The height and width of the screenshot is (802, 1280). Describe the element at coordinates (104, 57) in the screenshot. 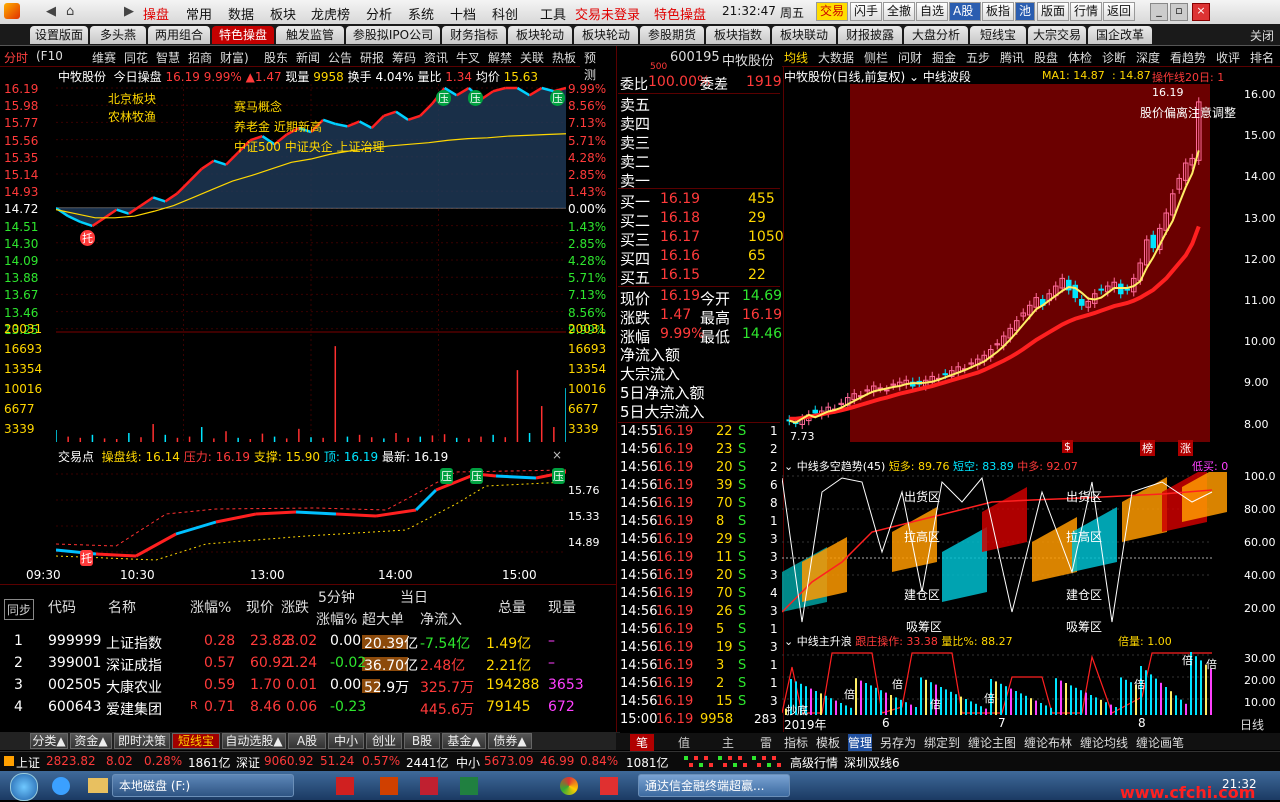

I see `subtab-2: 维赛` at that location.